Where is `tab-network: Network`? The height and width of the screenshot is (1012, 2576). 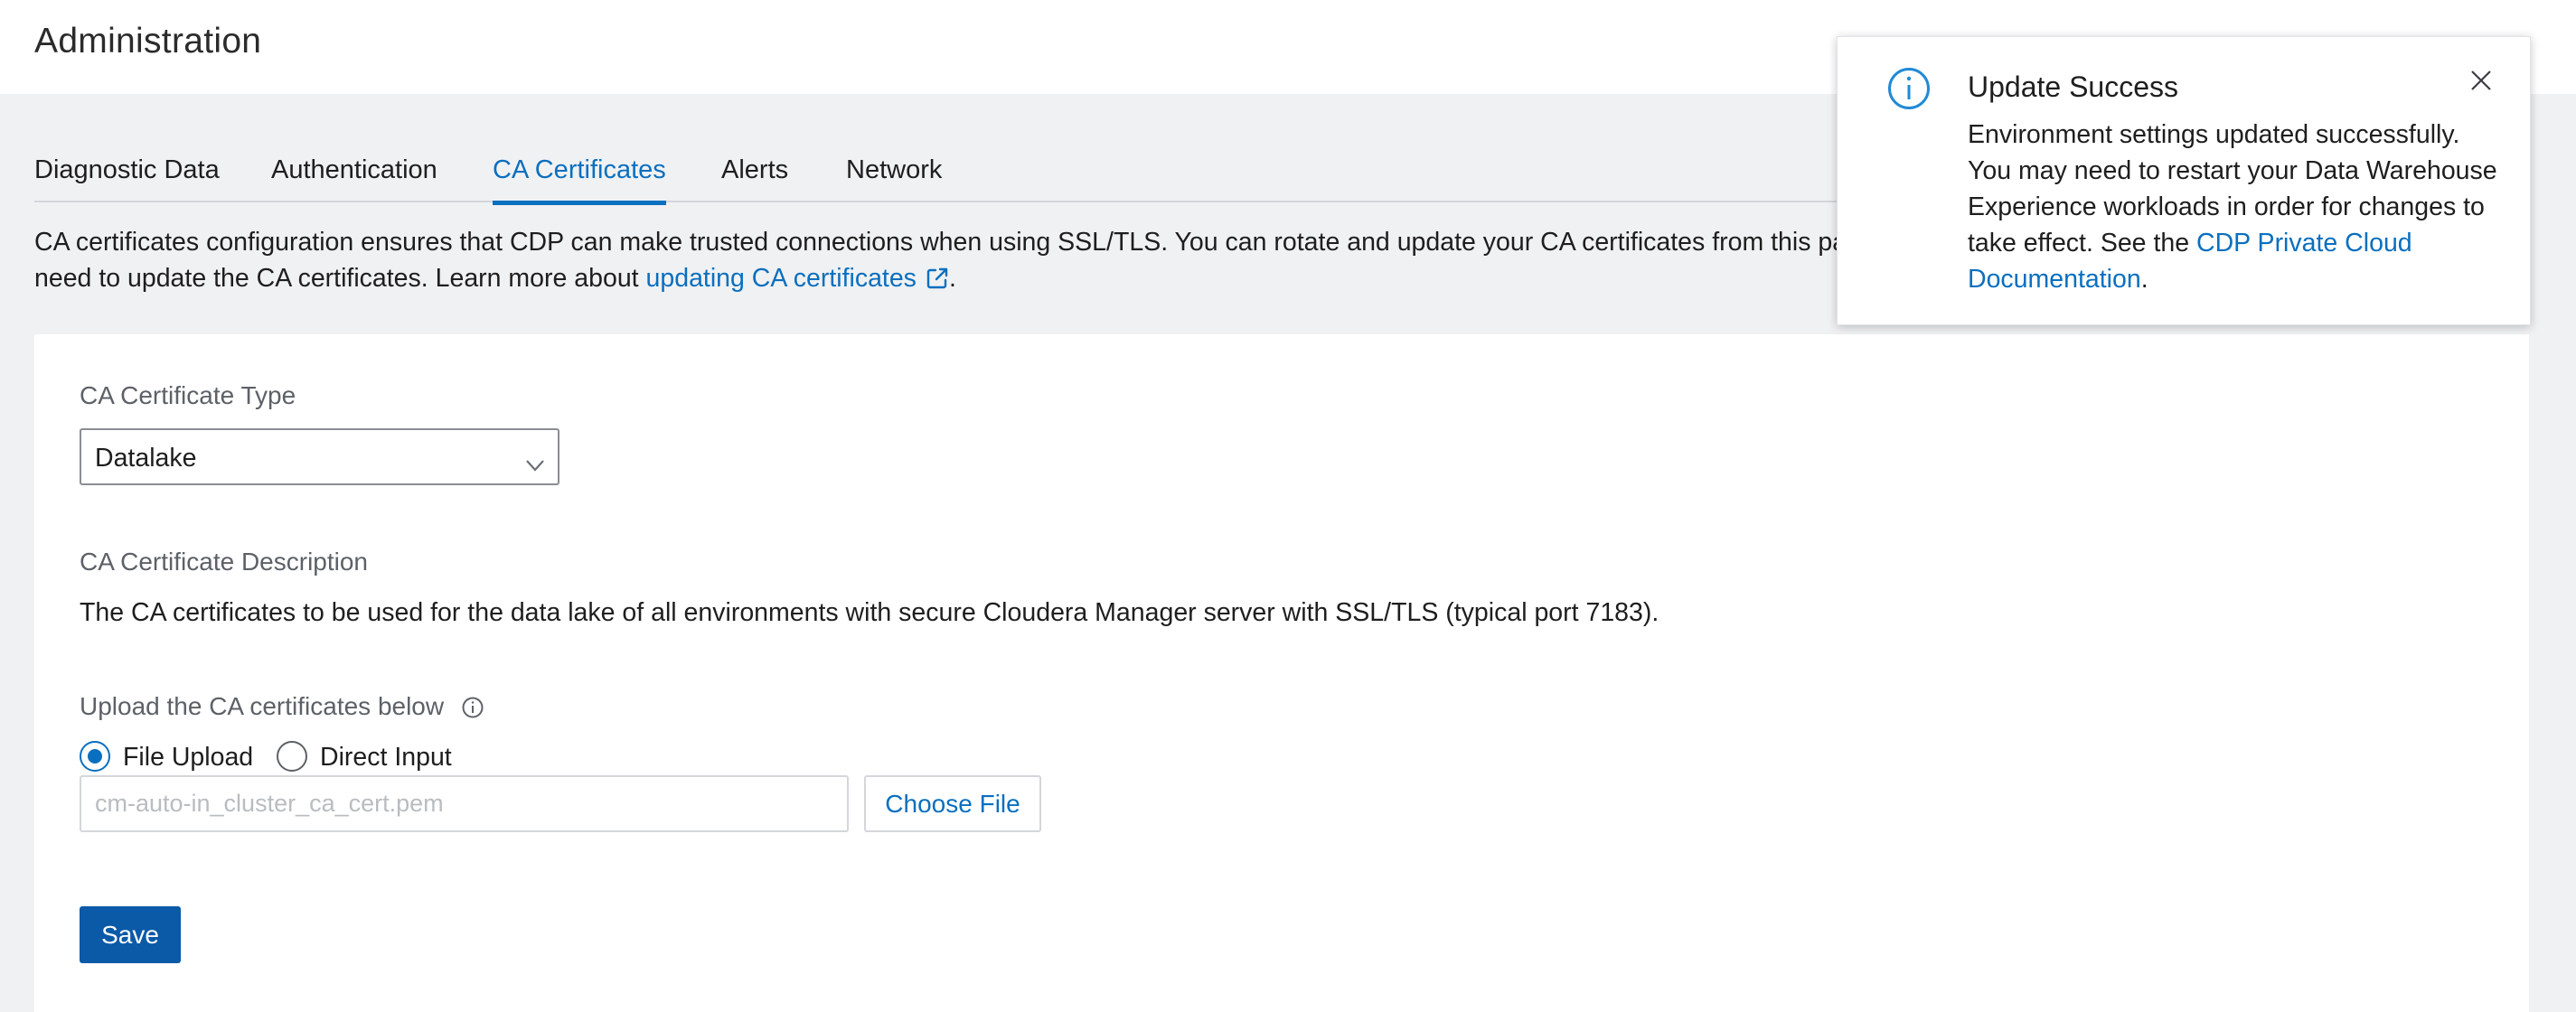 tab-network: Network is located at coordinates (894, 177).